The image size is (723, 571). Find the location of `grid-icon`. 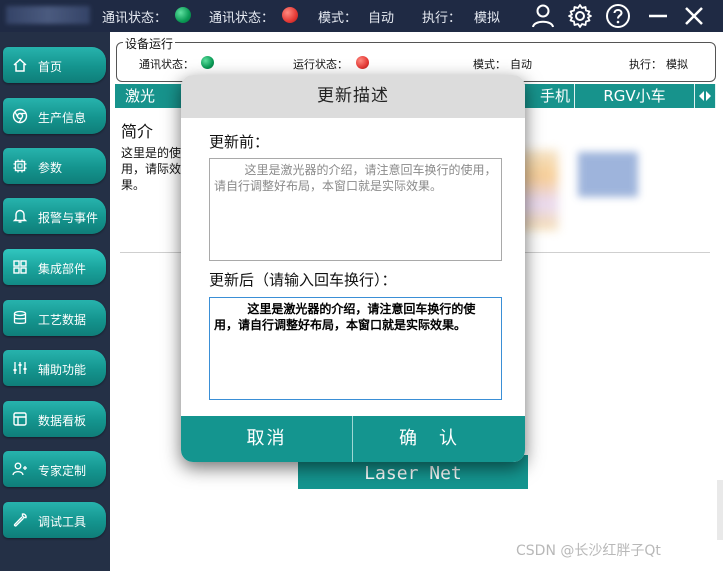

grid-icon is located at coordinates (20, 267).